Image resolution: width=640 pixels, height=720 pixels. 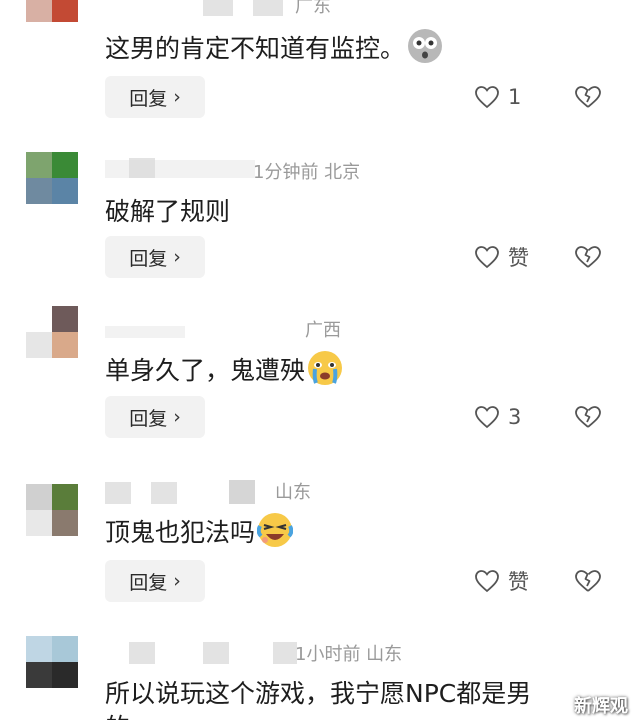 I want to click on location-text: 山东, so click(x=293, y=492).